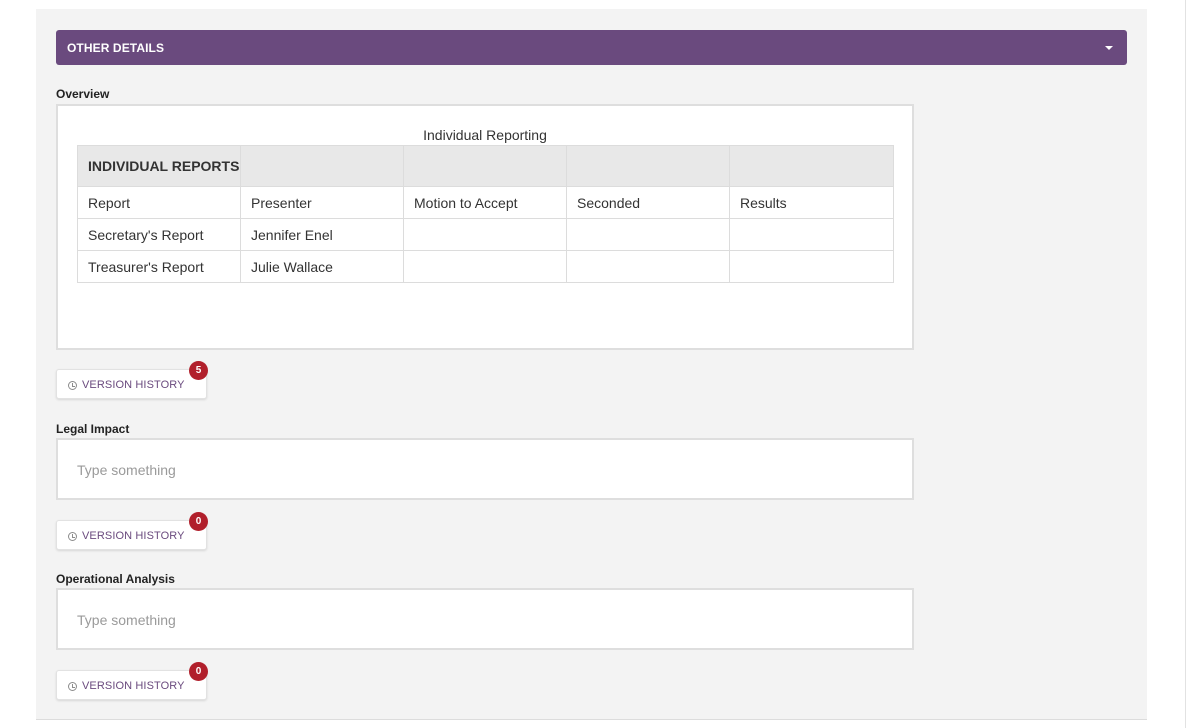  What do you see at coordinates (1185, 364) in the screenshot?
I see `scroll-divider` at bounding box center [1185, 364].